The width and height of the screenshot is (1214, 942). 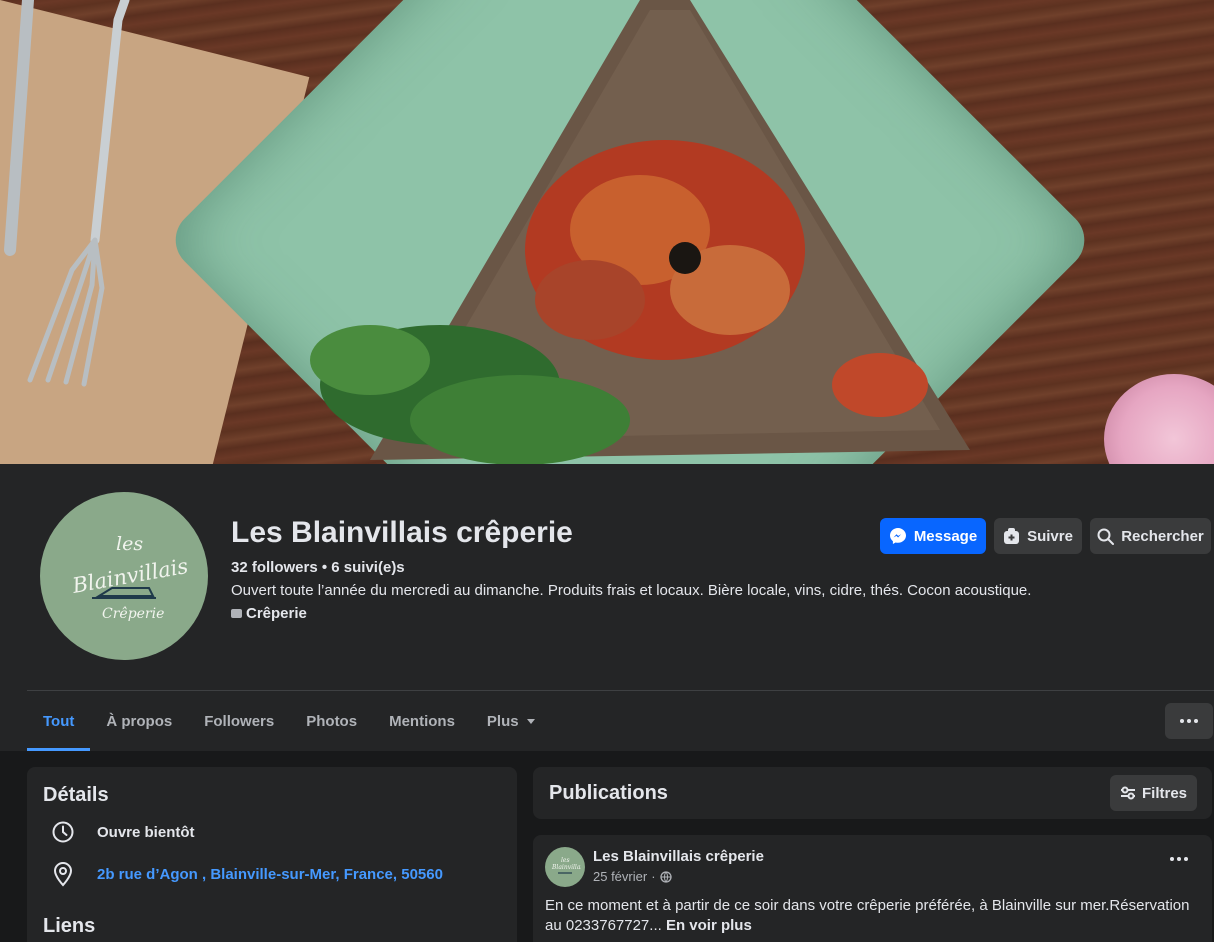 I want to click on tab-followers: Followers, so click(x=239, y=721).